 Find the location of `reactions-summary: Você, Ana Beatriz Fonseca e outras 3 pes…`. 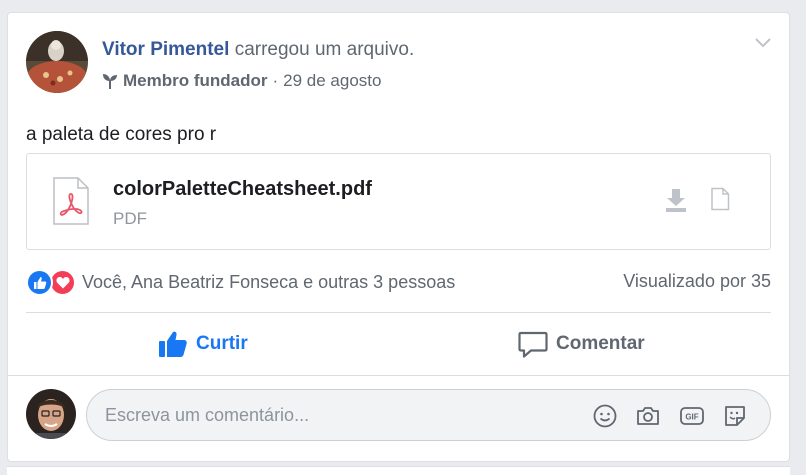

reactions-summary: Você, Ana Beatriz Fonseca e outras 3 pes… is located at coordinates (268, 282).